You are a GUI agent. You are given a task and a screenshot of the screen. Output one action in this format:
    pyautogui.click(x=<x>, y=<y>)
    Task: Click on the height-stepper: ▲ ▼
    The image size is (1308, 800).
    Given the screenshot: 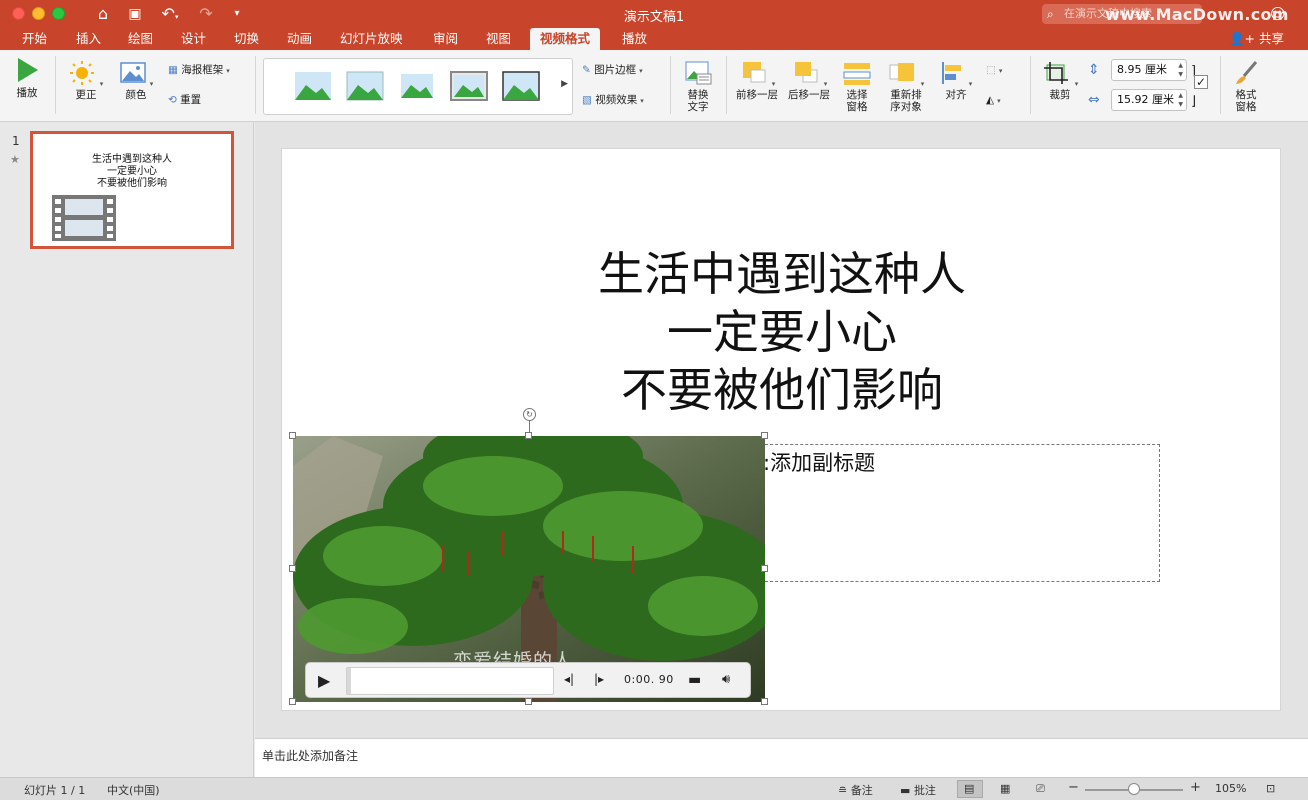 What is the action you would take?
    pyautogui.click(x=1180, y=70)
    